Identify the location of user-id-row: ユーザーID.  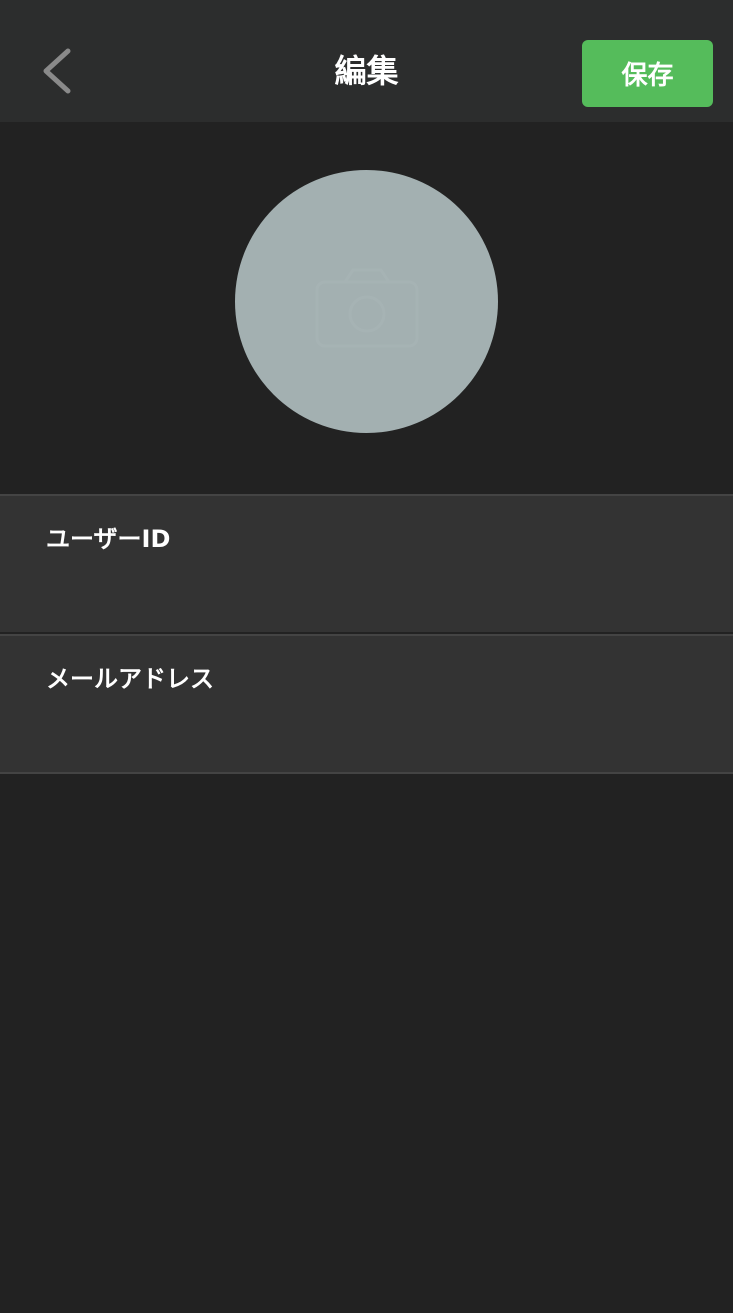
(366, 563).